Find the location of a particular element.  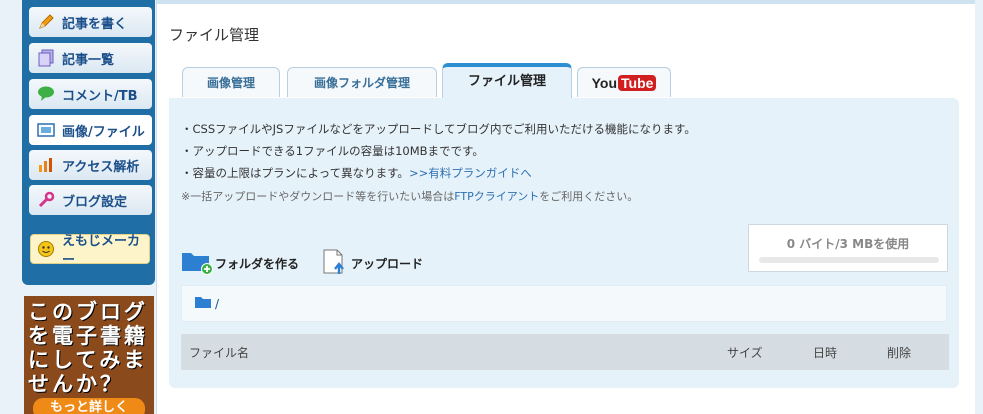

quota-text: 0 バイト/3 MBを使用 is located at coordinates (848, 244).